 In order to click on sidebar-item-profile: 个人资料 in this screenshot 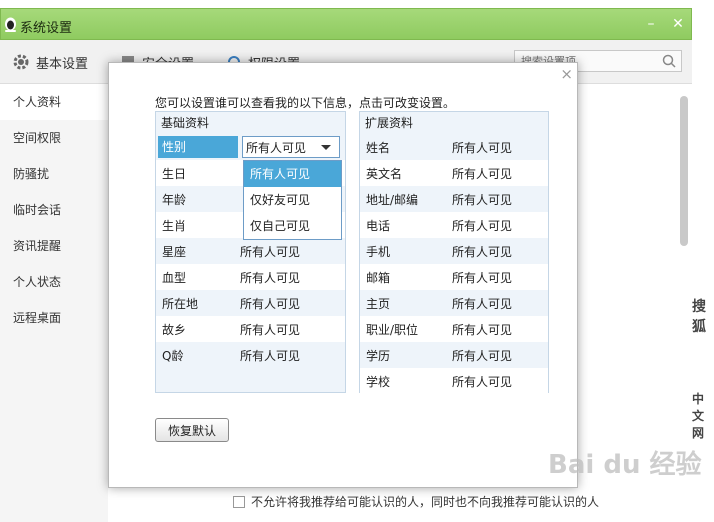, I will do `click(54, 102)`.